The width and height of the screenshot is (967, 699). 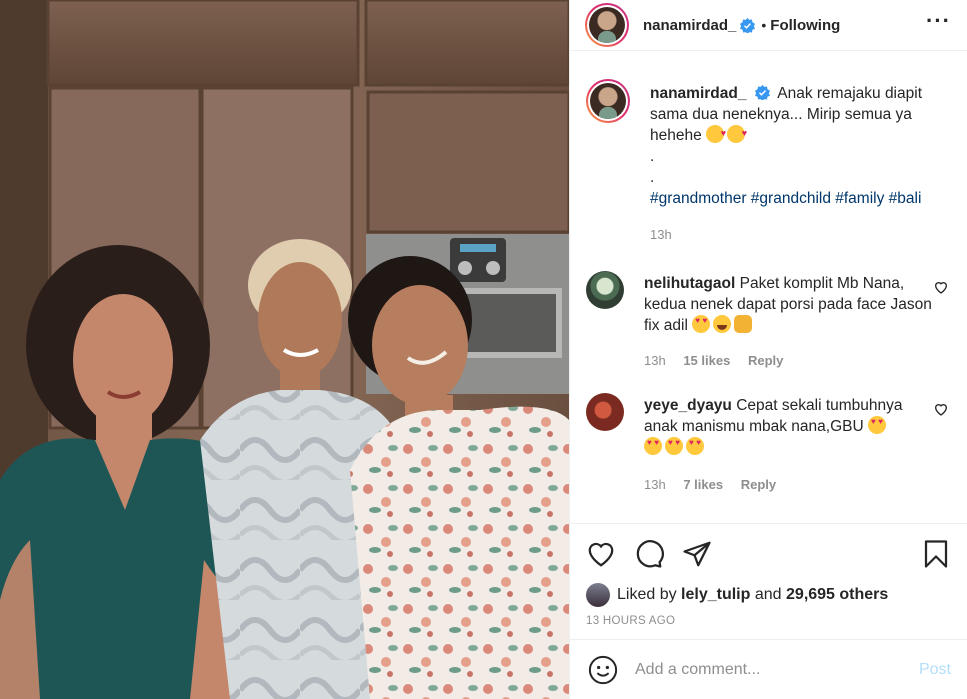 What do you see at coordinates (698, 93) in the screenshot?
I see `caption-username: nanamirdad_` at bounding box center [698, 93].